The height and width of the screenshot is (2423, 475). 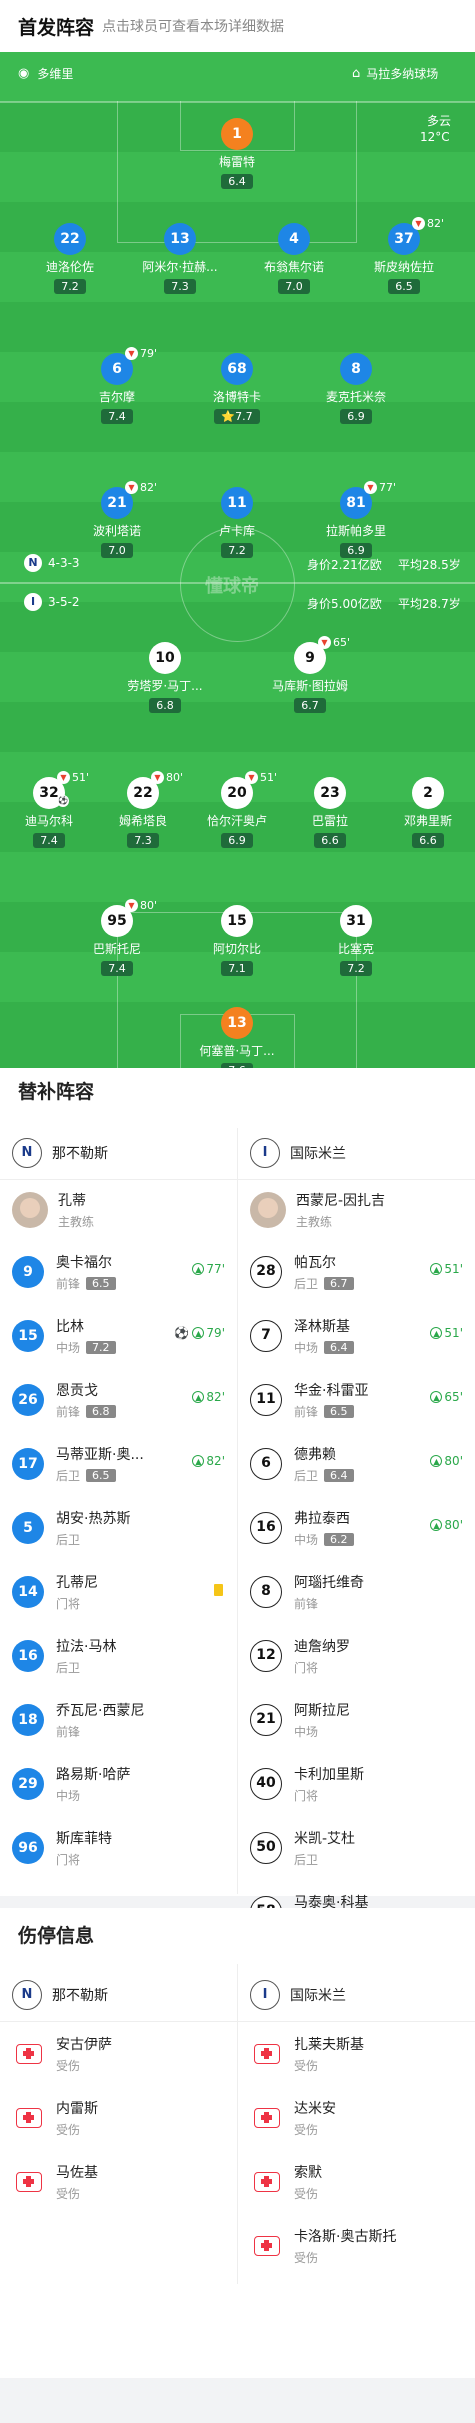 I want to click on player-away: 23 巴雷拉 6.6, so click(x=330, y=812).